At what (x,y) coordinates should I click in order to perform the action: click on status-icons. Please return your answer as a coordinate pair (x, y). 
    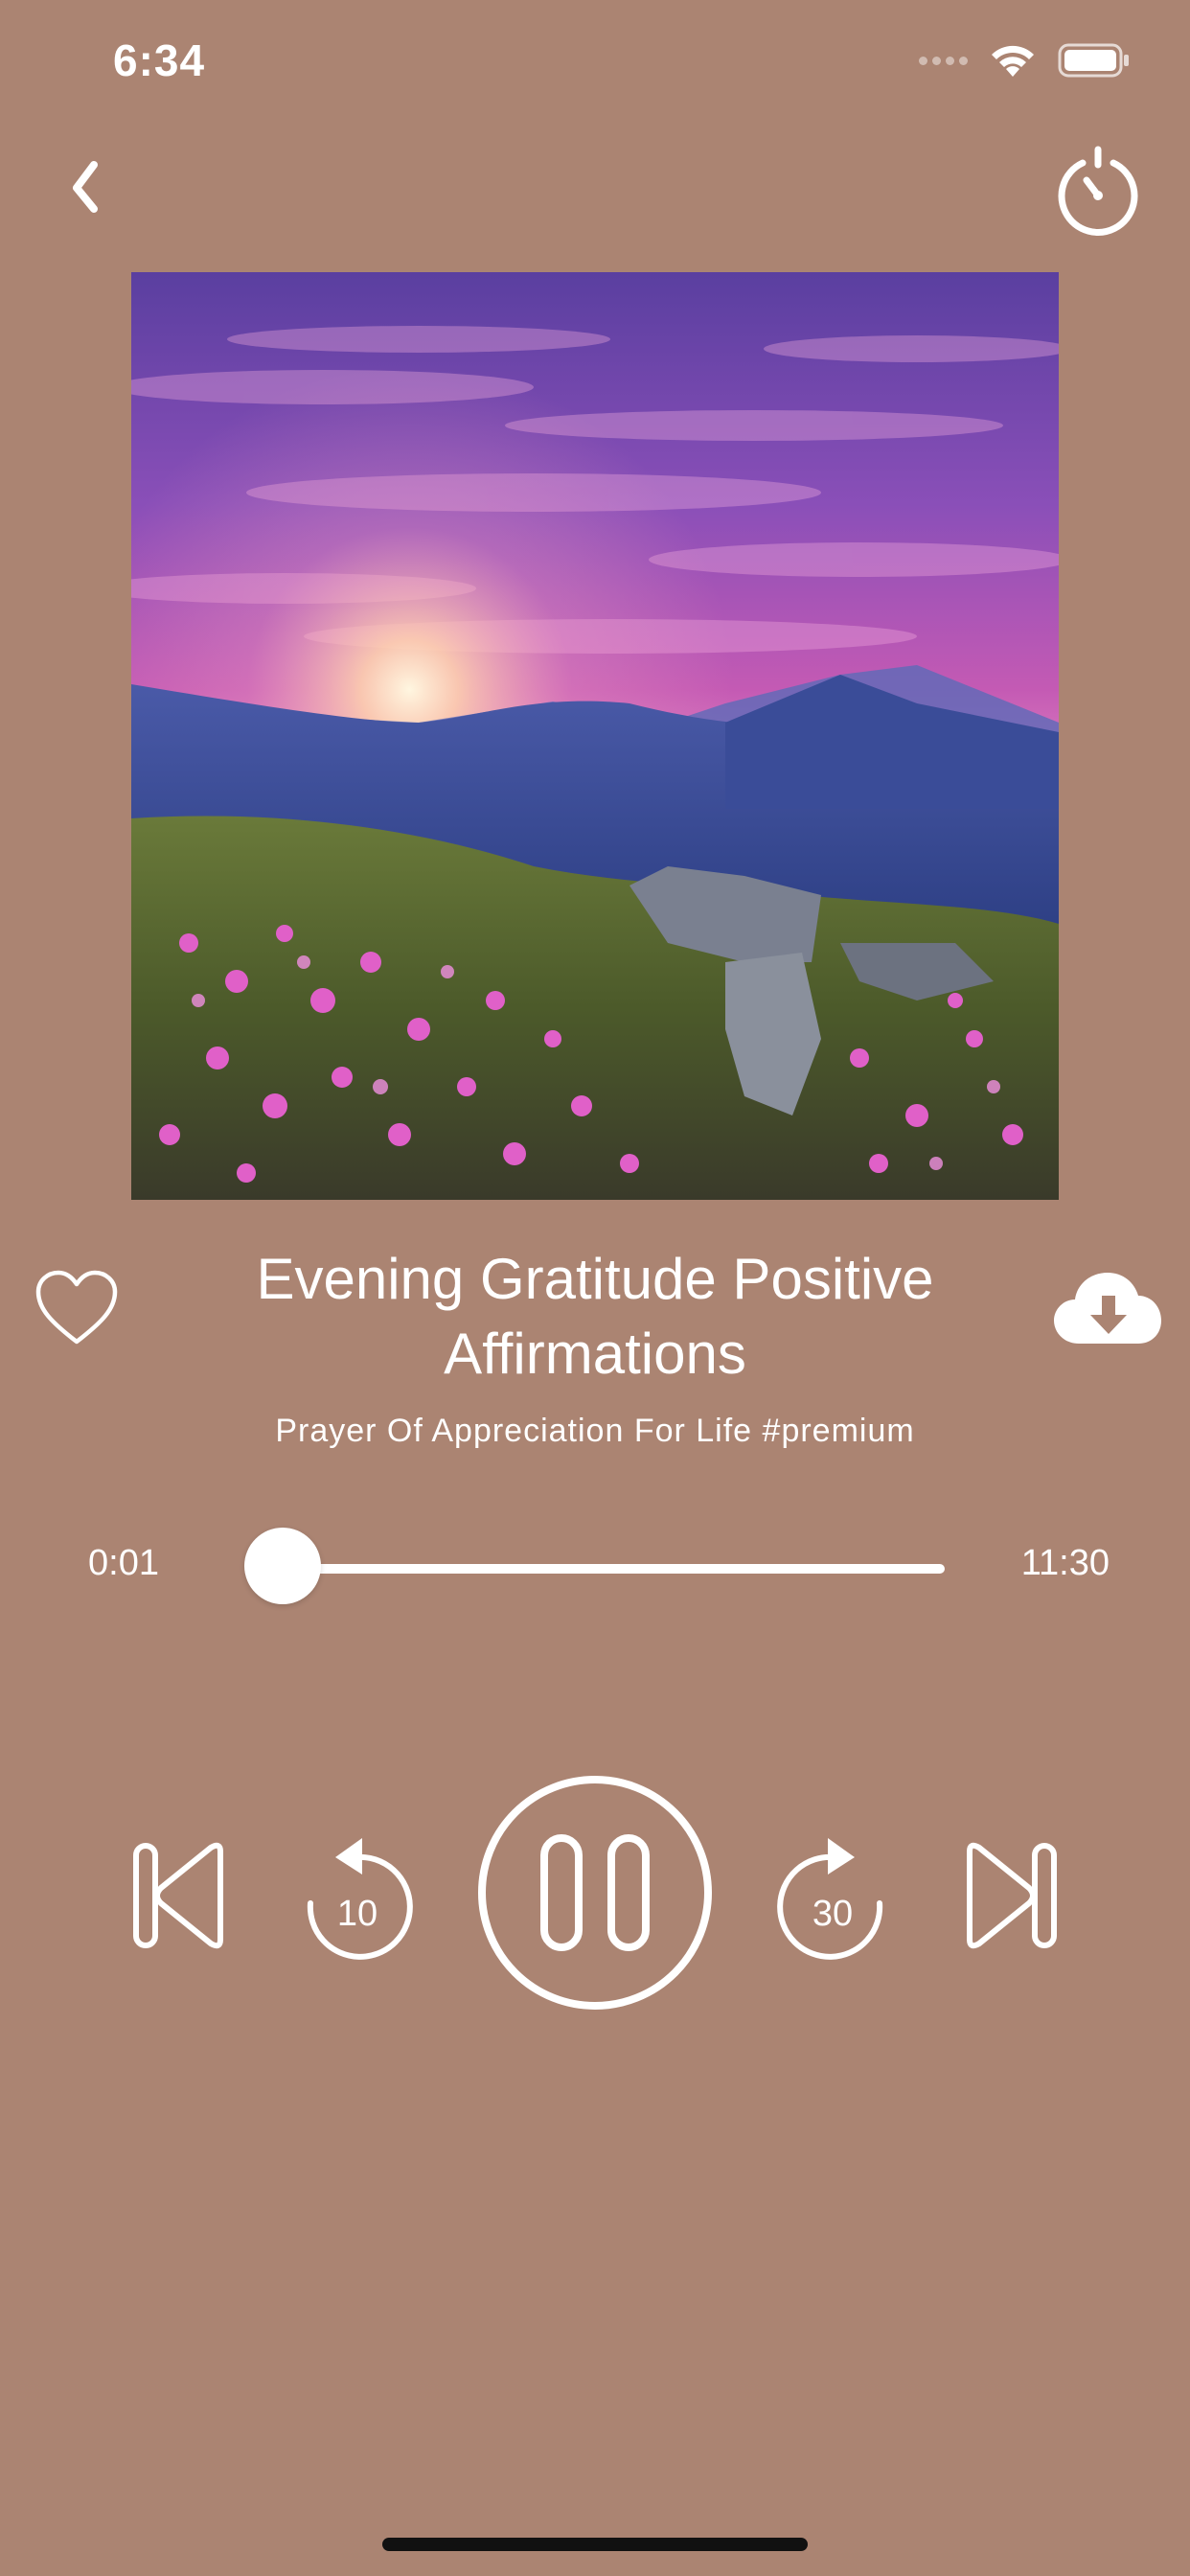
    Looking at the image, I should click on (1025, 60).